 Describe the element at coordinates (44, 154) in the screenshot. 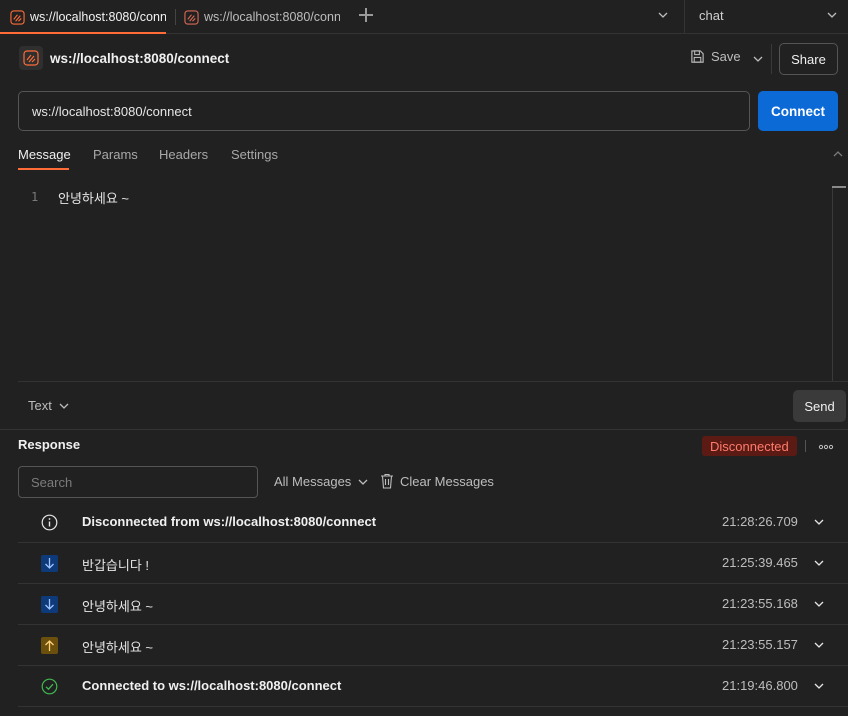

I see `tab-message: Message` at that location.